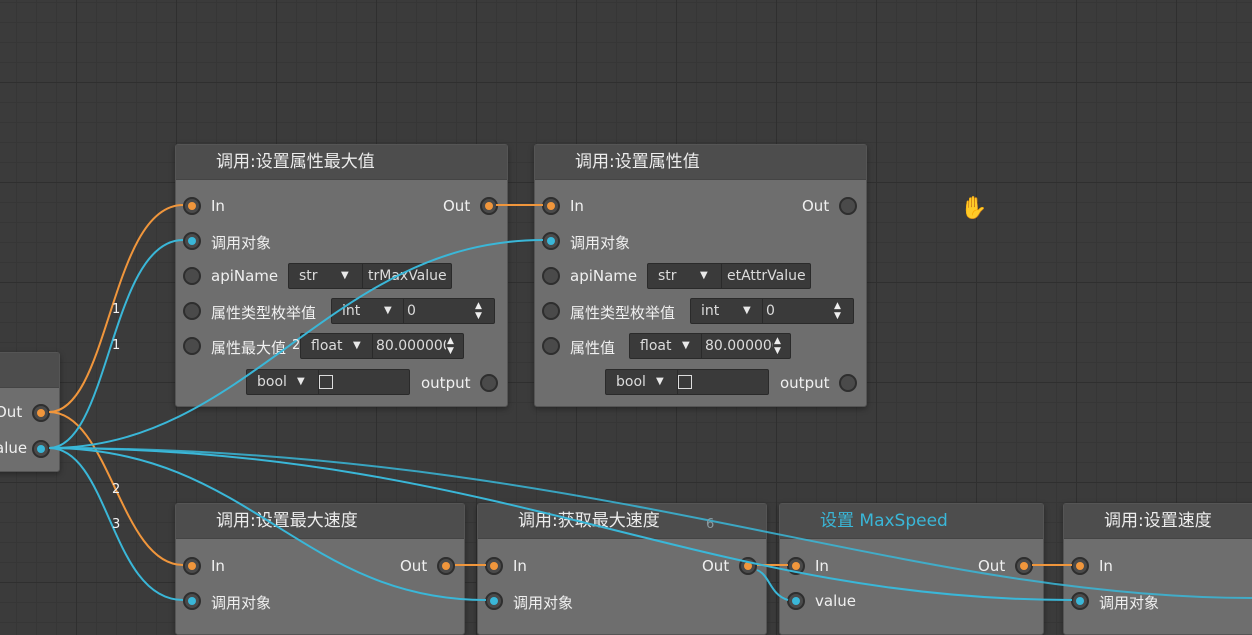 The height and width of the screenshot is (635, 1252). I want to click on node1-max-row: 属性最大值 float ▼ 80.000000 ▲ ▼, so click(341, 346).